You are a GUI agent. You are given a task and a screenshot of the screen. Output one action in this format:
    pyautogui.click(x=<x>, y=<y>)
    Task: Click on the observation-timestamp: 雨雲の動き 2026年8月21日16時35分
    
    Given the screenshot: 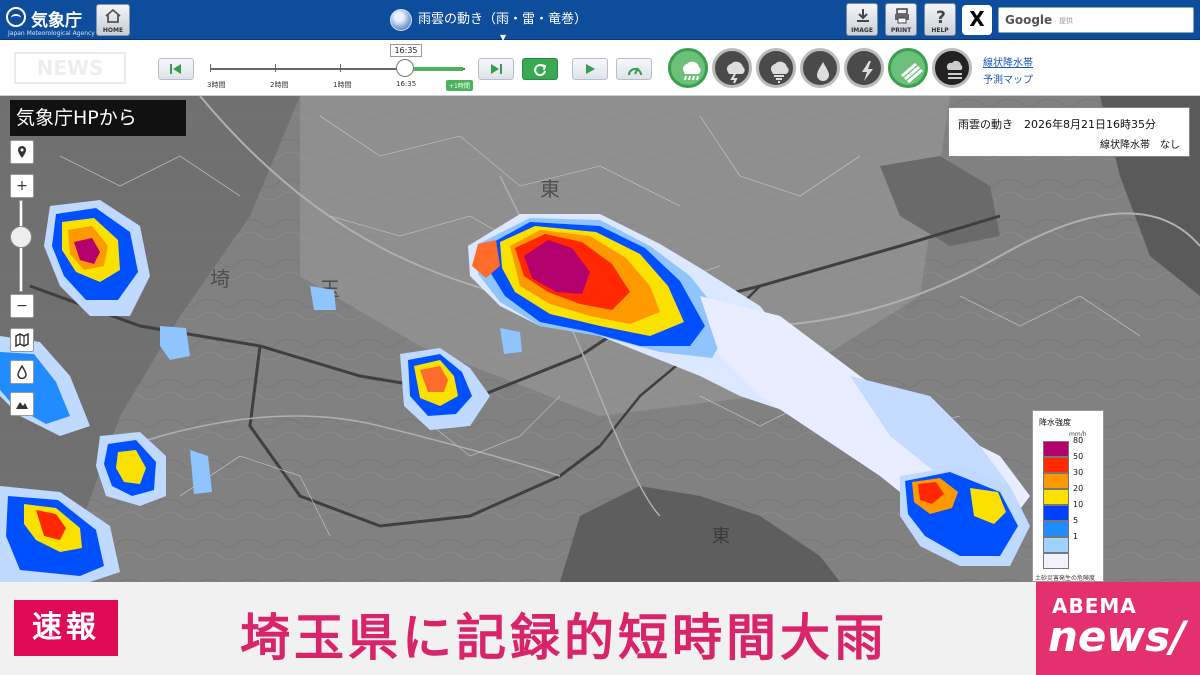 What is the action you would take?
    pyautogui.click(x=1057, y=124)
    